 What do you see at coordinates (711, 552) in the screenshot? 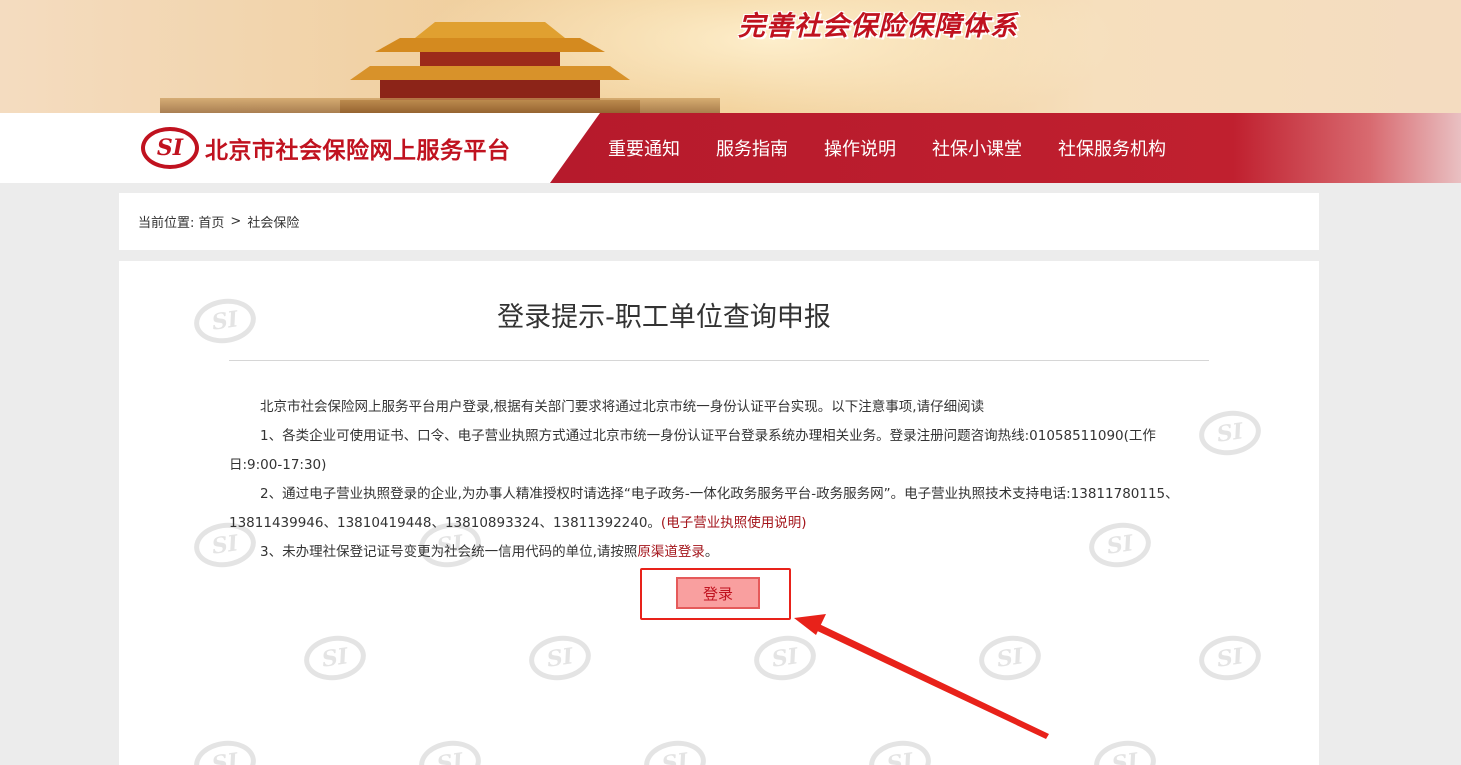
I see `notice-item-3-end: 。` at bounding box center [711, 552].